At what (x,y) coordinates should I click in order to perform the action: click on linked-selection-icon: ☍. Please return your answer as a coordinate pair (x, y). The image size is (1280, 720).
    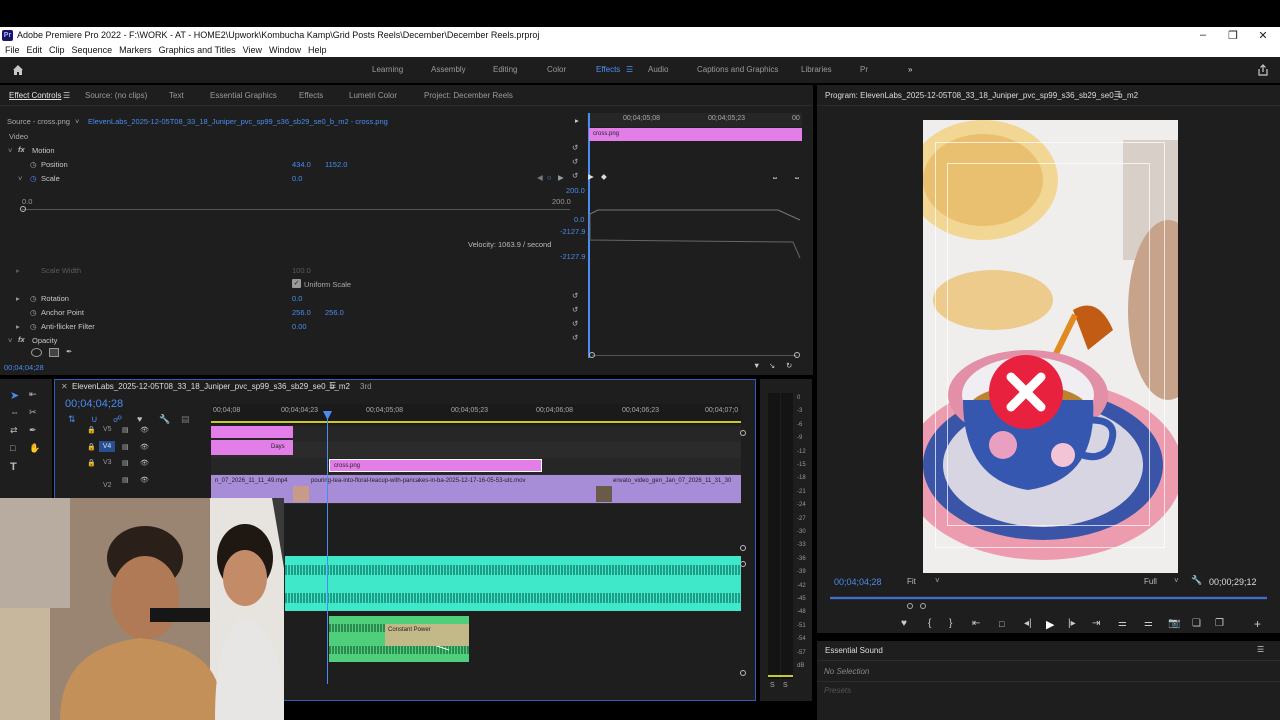
    Looking at the image, I should click on (117, 419).